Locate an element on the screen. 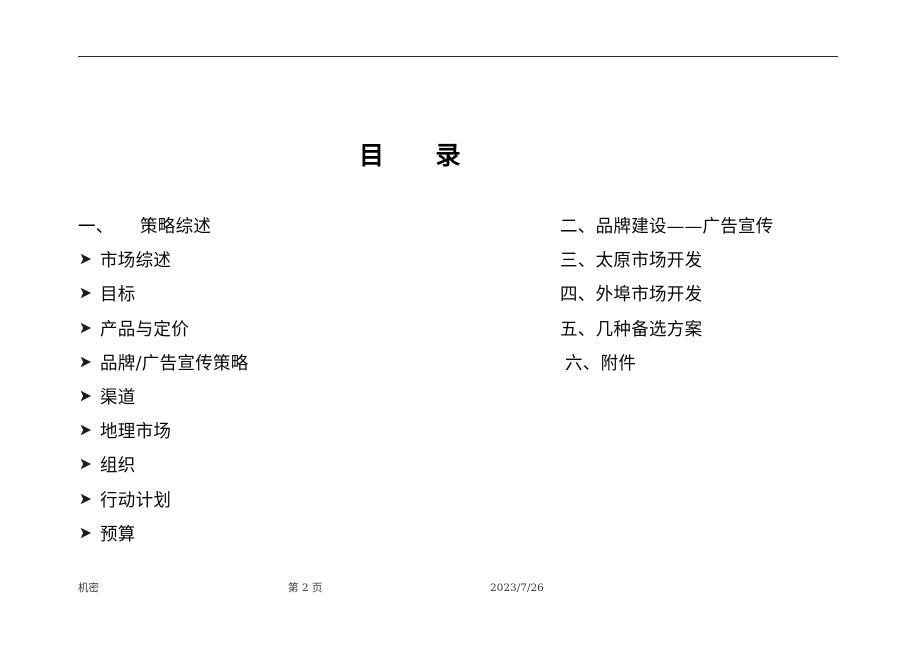  toc-item-channel: 渠道 is located at coordinates (298, 404).